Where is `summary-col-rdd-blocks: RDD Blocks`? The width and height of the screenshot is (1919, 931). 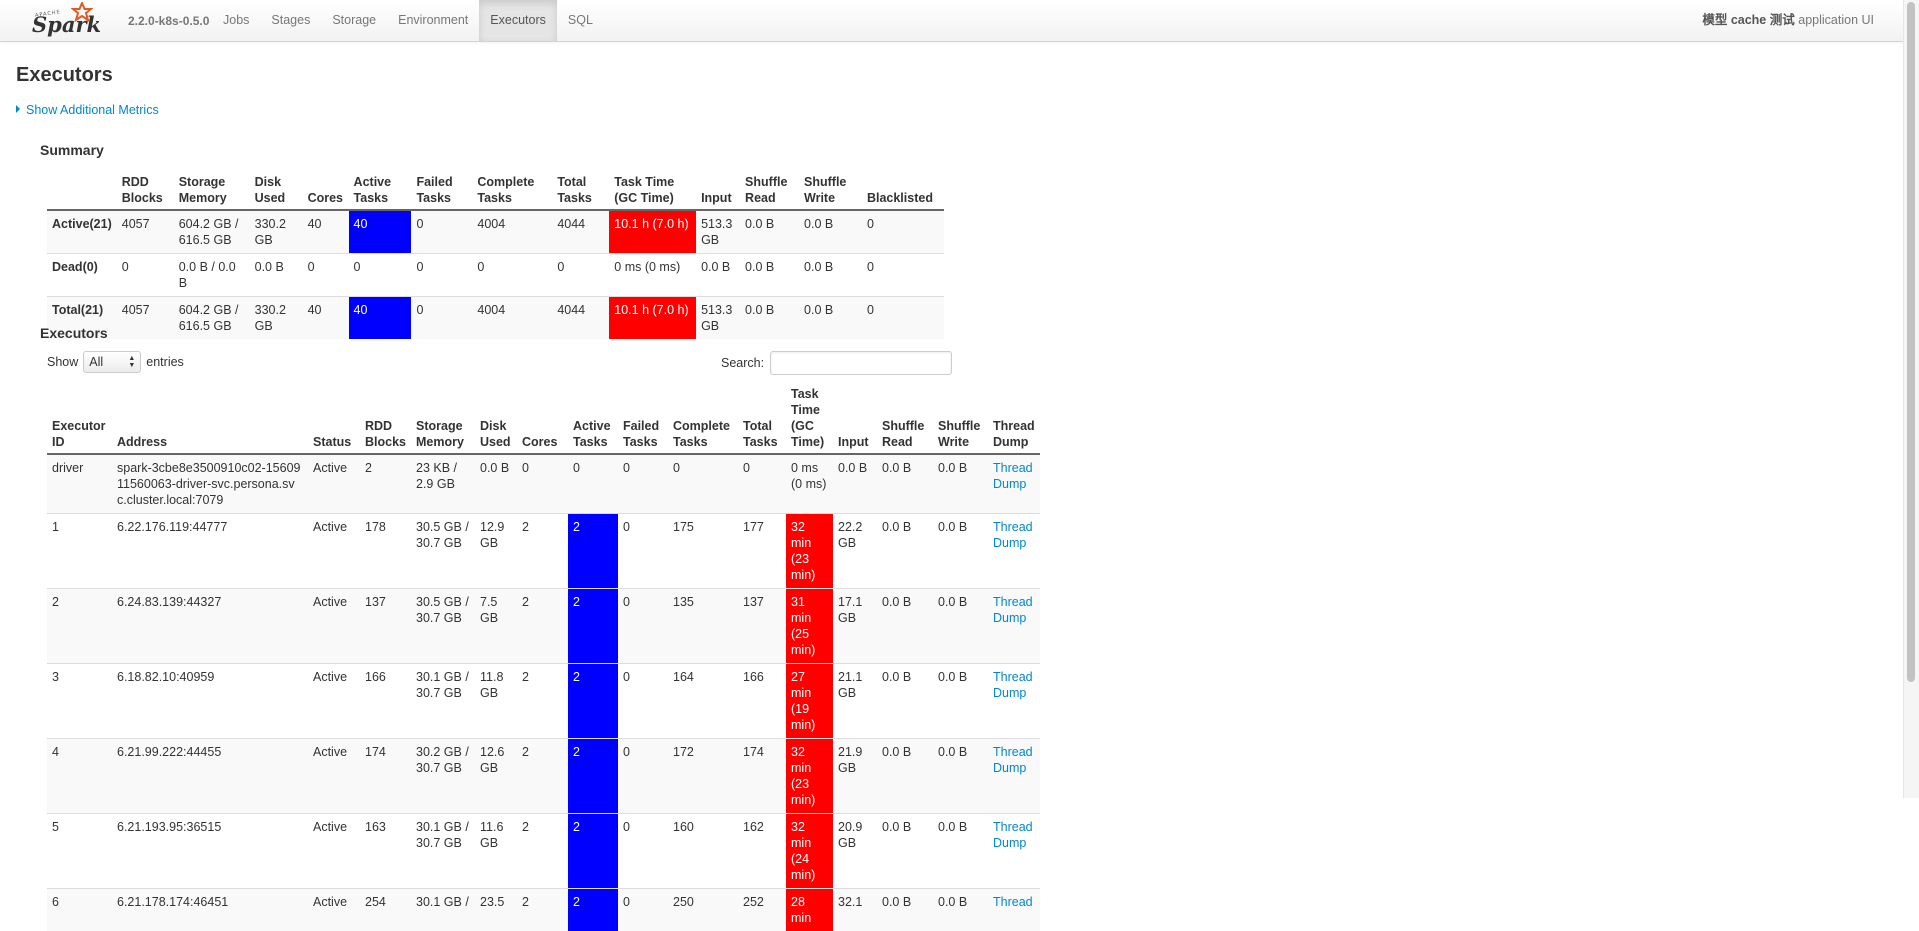 summary-col-rdd-blocks: RDD Blocks is located at coordinates (145, 191).